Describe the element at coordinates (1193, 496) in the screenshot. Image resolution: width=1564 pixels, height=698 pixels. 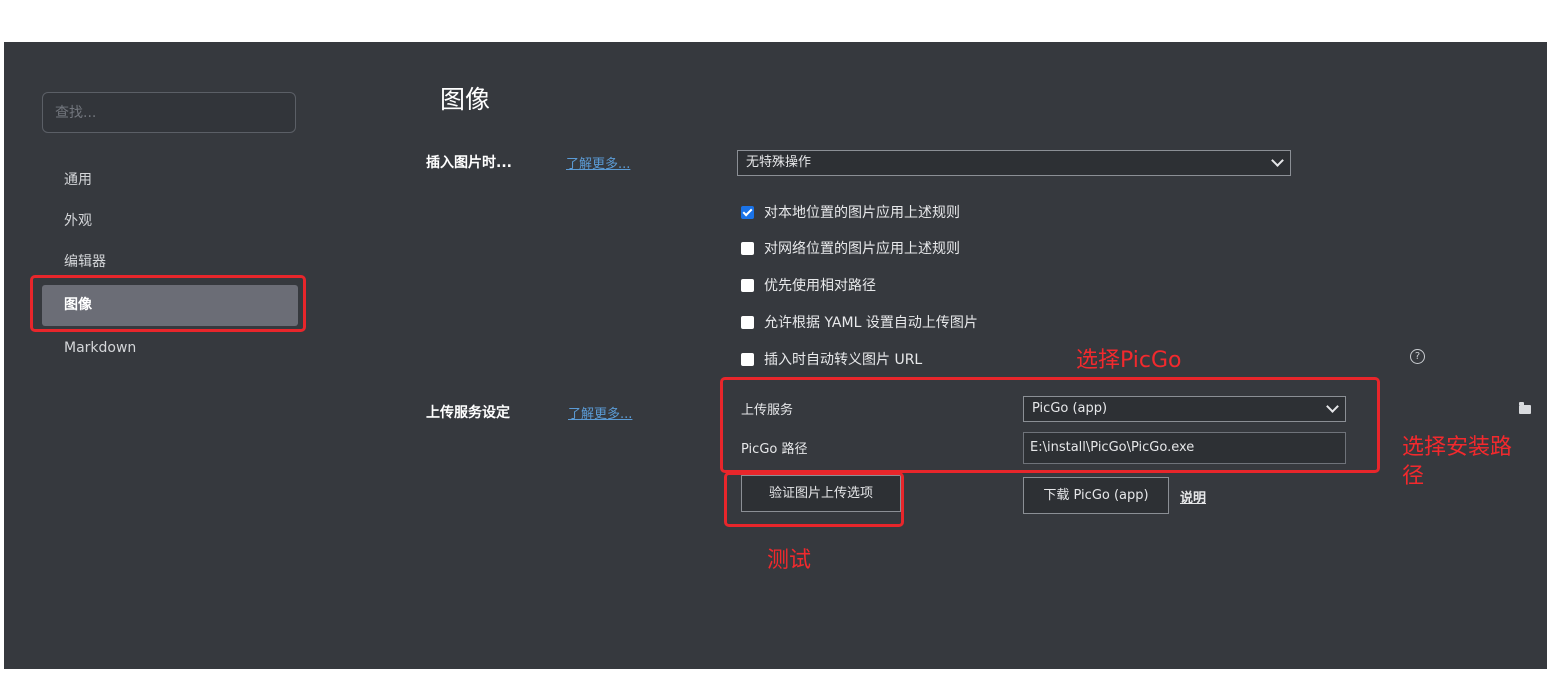
I see `explain-link: 说明` at that location.